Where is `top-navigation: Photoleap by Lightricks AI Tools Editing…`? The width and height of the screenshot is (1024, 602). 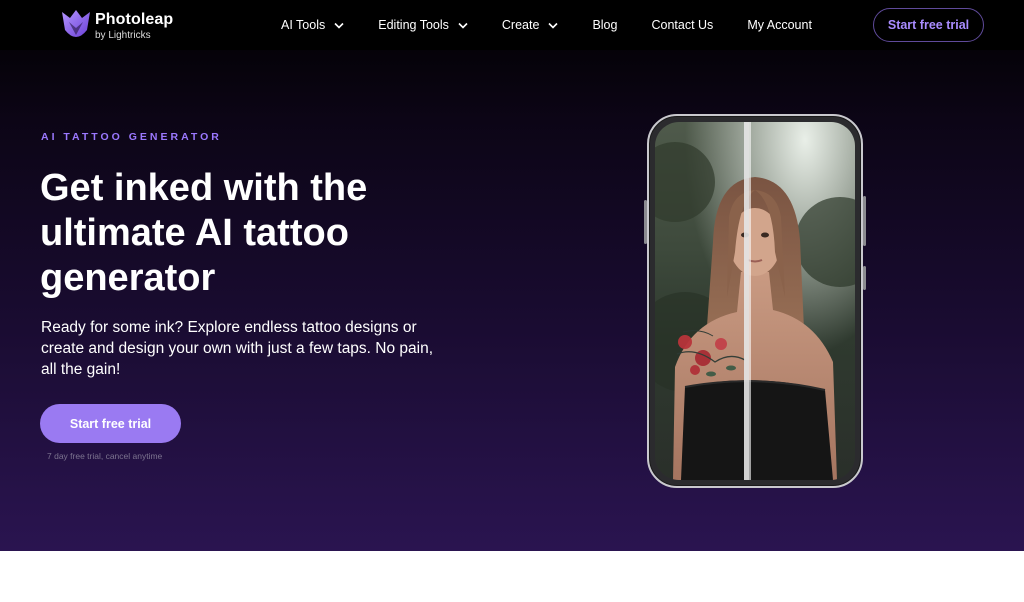 top-navigation: Photoleap by Lightricks AI Tools Editing… is located at coordinates (512, 25).